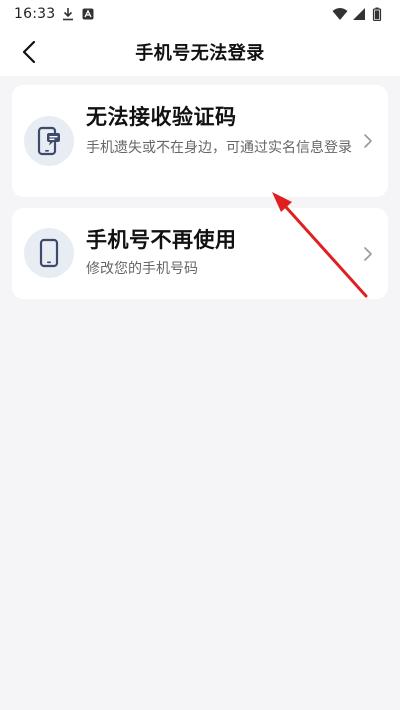 The width and height of the screenshot is (400, 710). Describe the element at coordinates (142, 269) in the screenshot. I see `option-description: 修改您的手机号码` at that location.